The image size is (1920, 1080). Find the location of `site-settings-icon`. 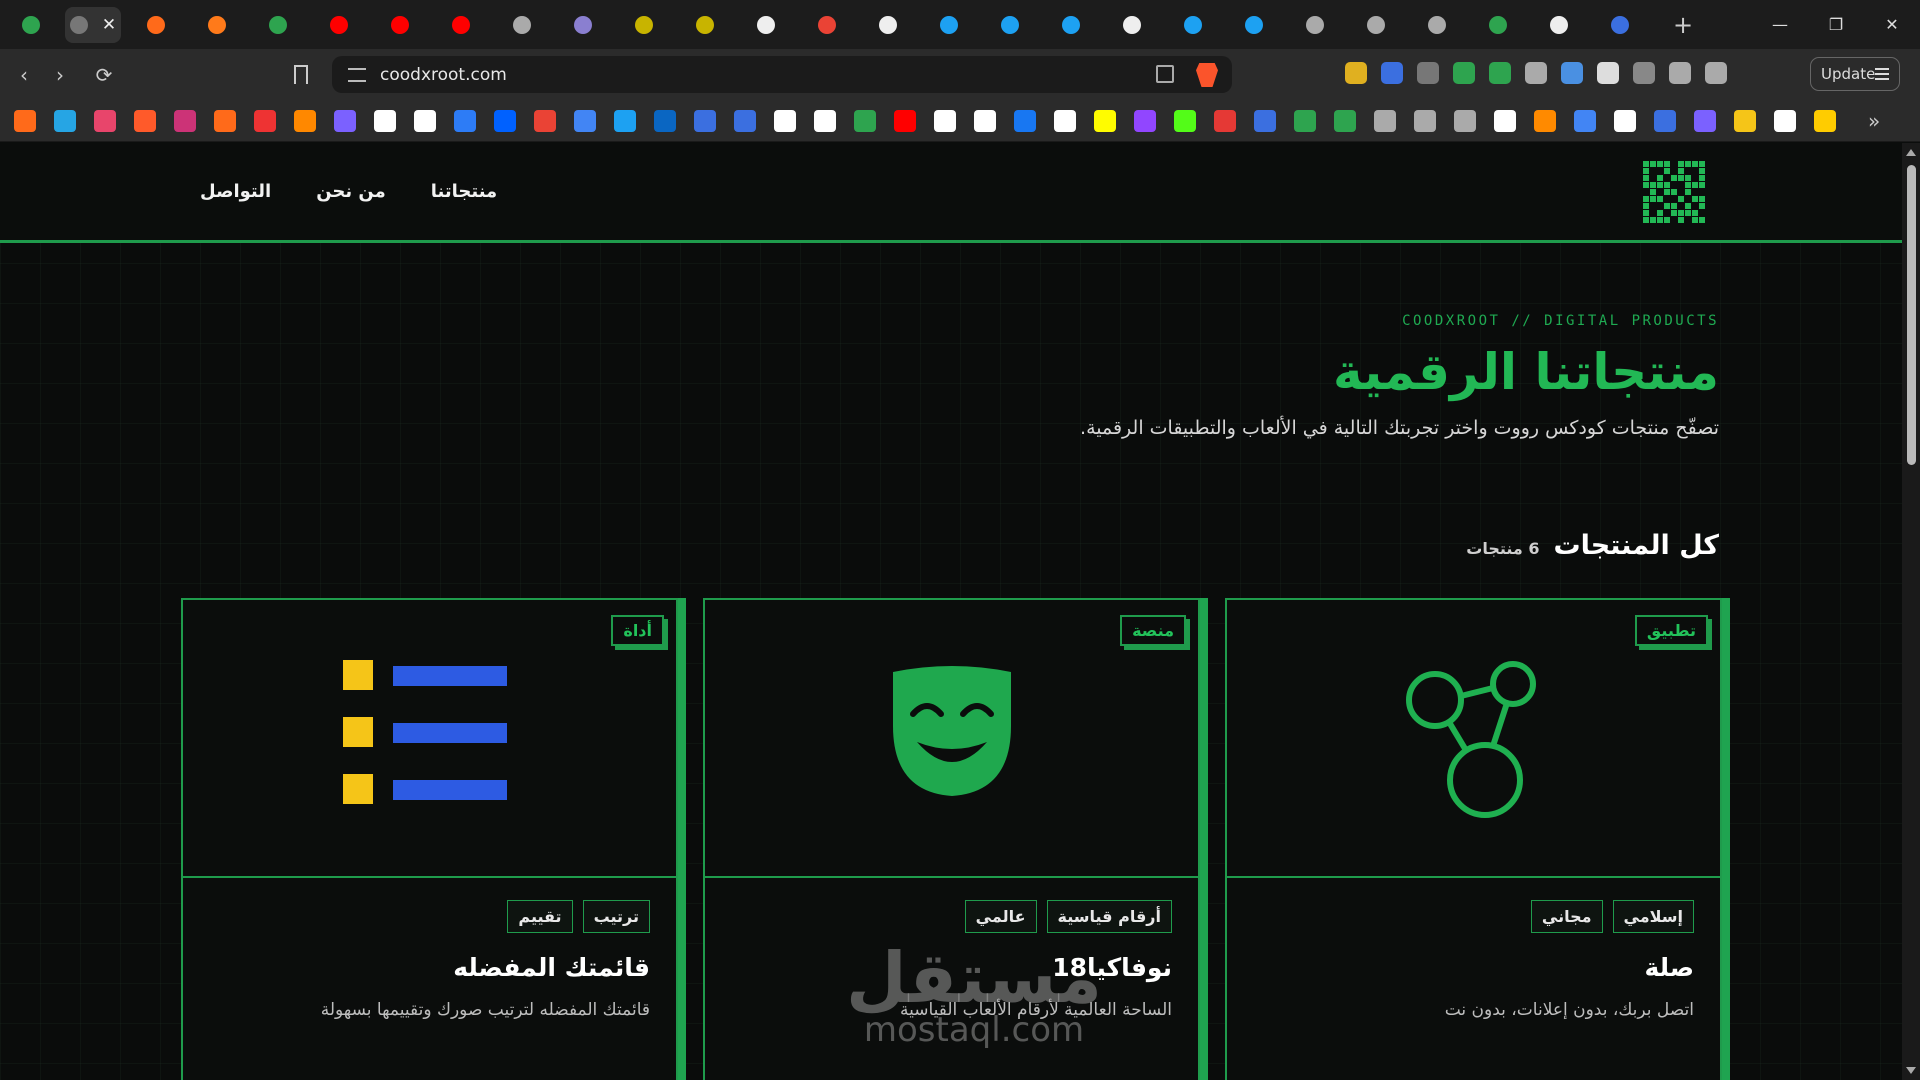

site-settings-icon is located at coordinates (357, 74).